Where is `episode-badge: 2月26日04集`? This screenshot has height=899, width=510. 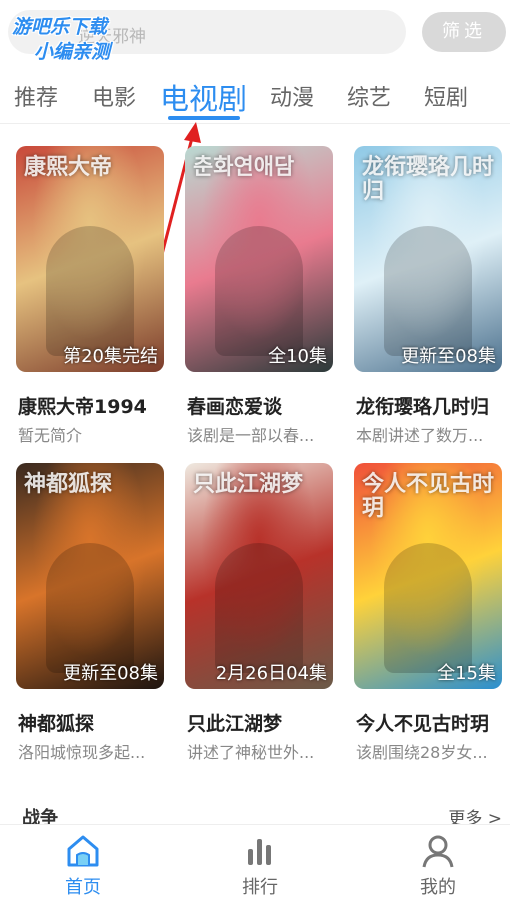
episode-badge: 2月26日04集 is located at coordinates (271, 673).